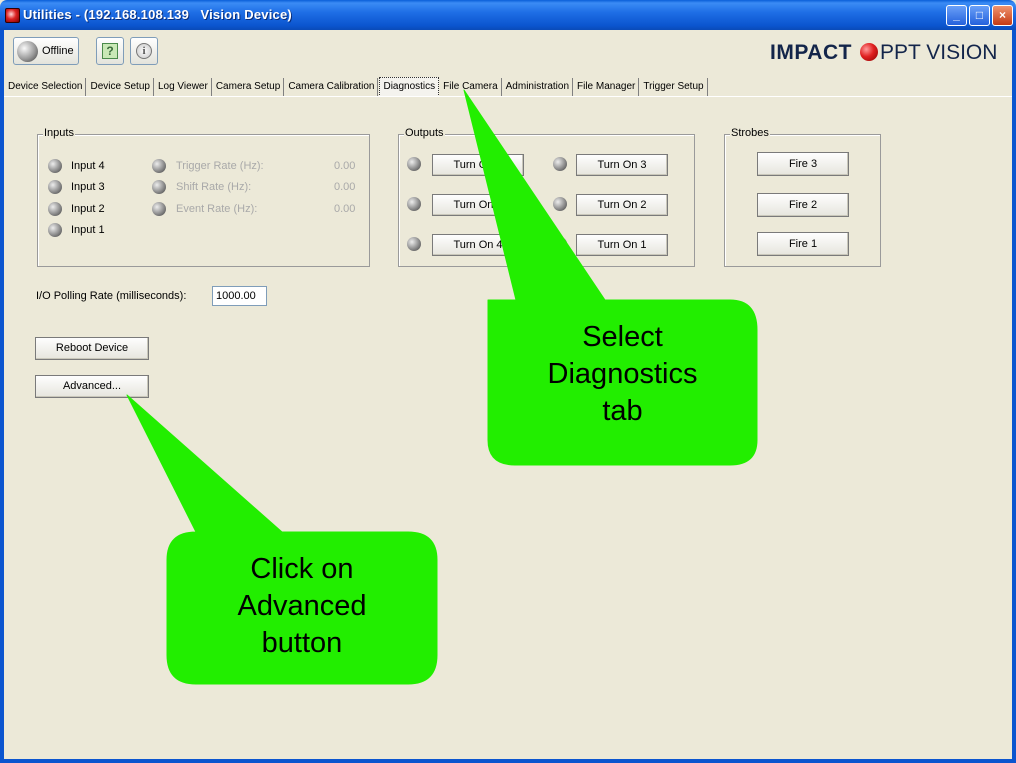 The width and height of the screenshot is (1016, 763). I want to click on advanced-callout-line-3: button, so click(302, 643).